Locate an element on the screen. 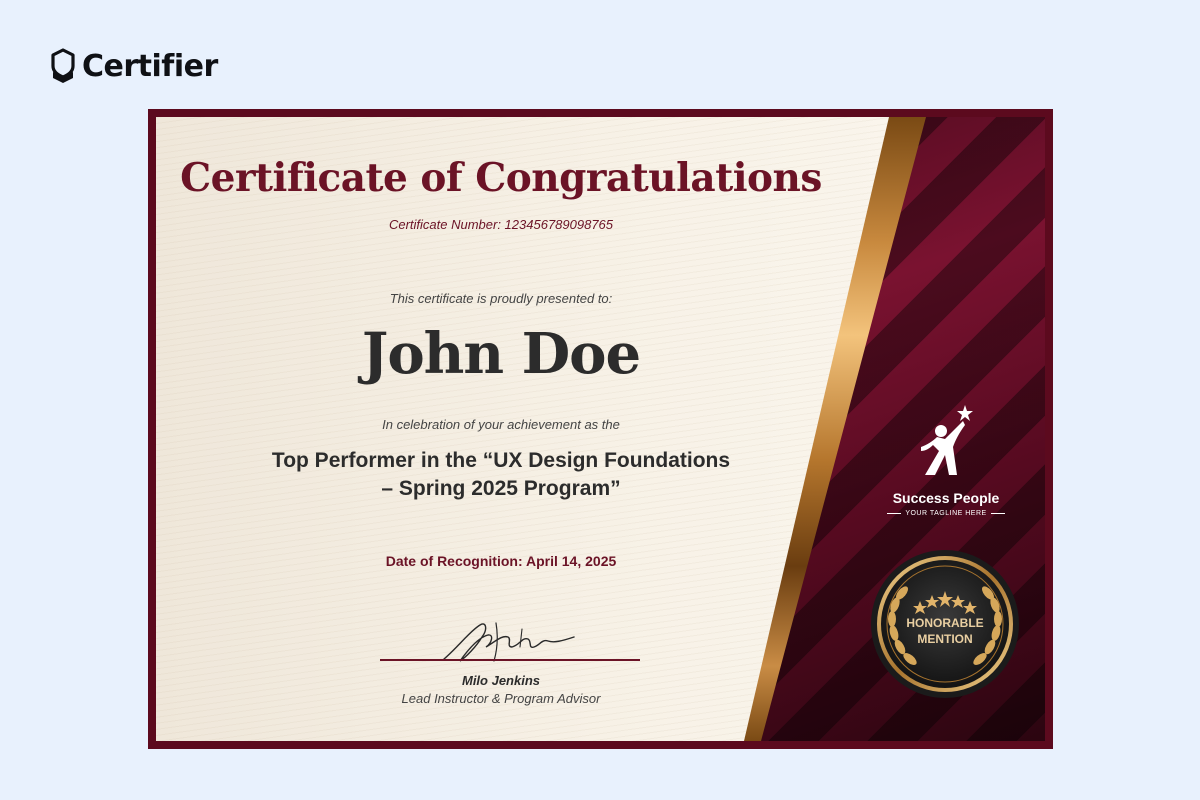  seal-line-1: HONORABLE is located at coordinates (945, 623).